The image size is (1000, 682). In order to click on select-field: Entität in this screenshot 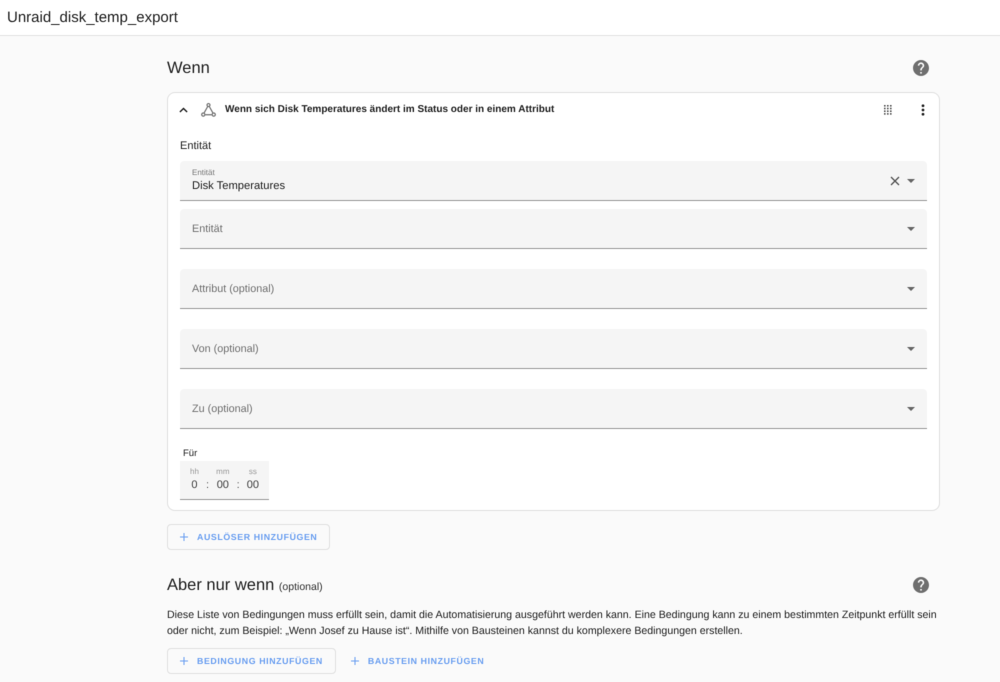, I will do `click(553, 229)`.